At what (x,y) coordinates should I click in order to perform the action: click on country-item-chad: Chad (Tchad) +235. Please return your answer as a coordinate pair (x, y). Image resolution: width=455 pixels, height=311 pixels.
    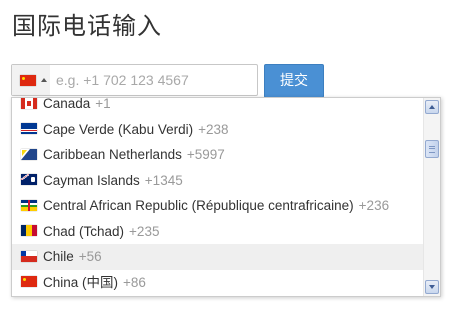
    Looking at the image, I should click on (218, 232).